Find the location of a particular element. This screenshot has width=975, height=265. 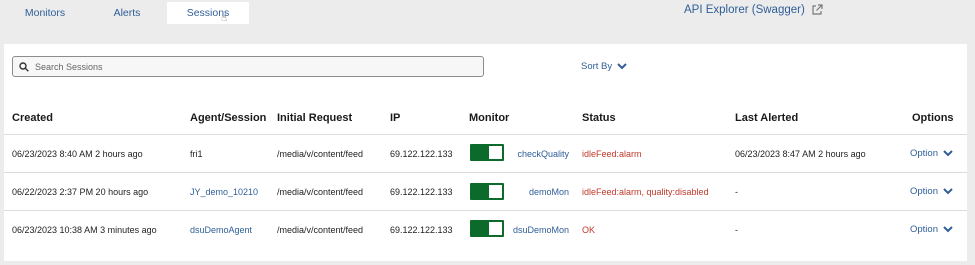

monitor-link: dsuDemoMon is located at coordinates (541, 229).